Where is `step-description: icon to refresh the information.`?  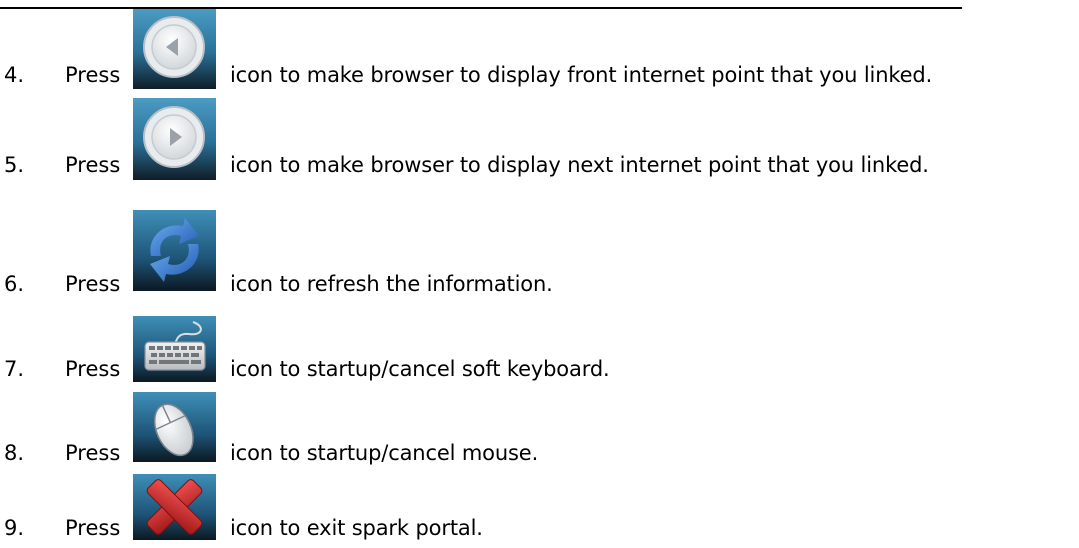 step-description: icon to refresh the information. is located at coordinates (391, 284).